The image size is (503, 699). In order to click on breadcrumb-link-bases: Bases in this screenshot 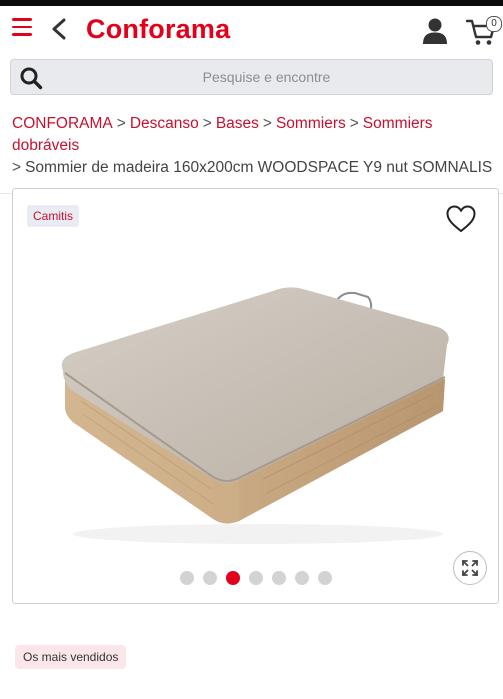, I will do `click(237, 123)`.